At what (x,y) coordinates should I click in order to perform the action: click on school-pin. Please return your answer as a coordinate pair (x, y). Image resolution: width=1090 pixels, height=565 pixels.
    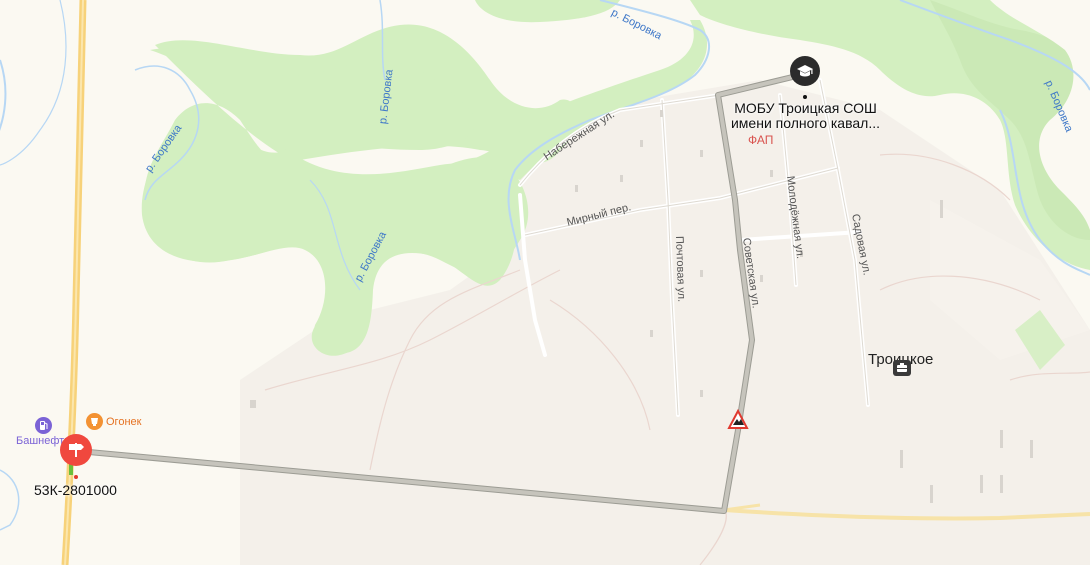
    Looking at the image, I should click on (805, 71).